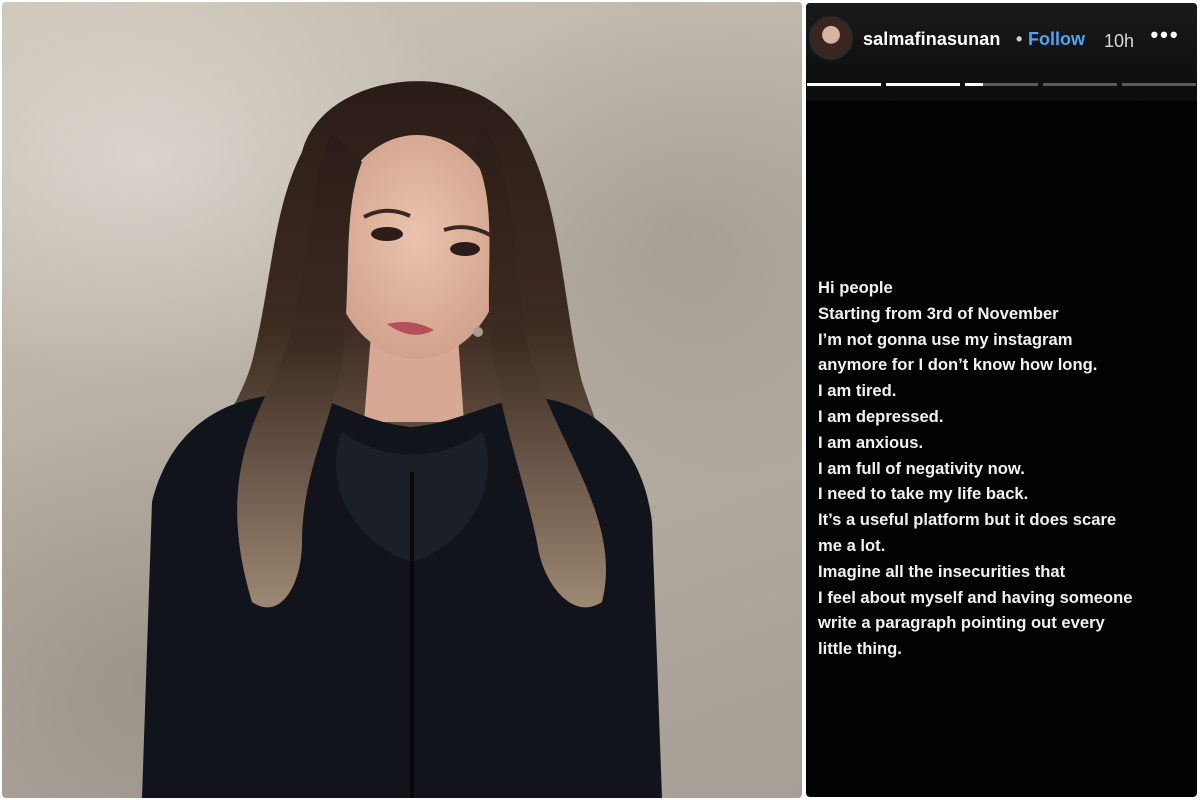 Image resolution: width=1200 pixels, height=800 pixels. What do you see at coordinates (931, 39) in the screenshot?
I see `username: salmafinasunan` at bounding box center [931, 39].